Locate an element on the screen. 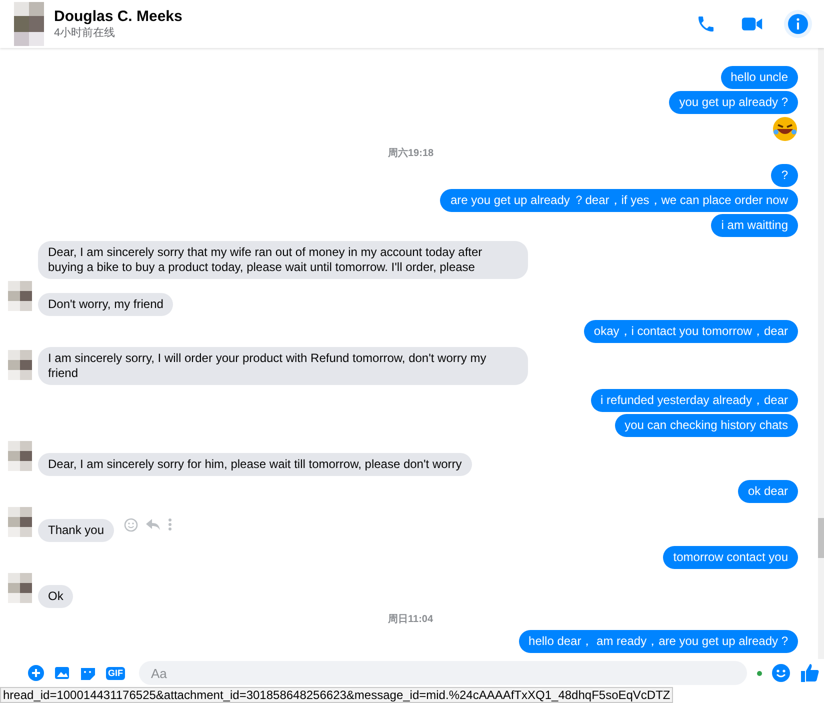  sent-message: ok dear is located at coordinates (768, 491).